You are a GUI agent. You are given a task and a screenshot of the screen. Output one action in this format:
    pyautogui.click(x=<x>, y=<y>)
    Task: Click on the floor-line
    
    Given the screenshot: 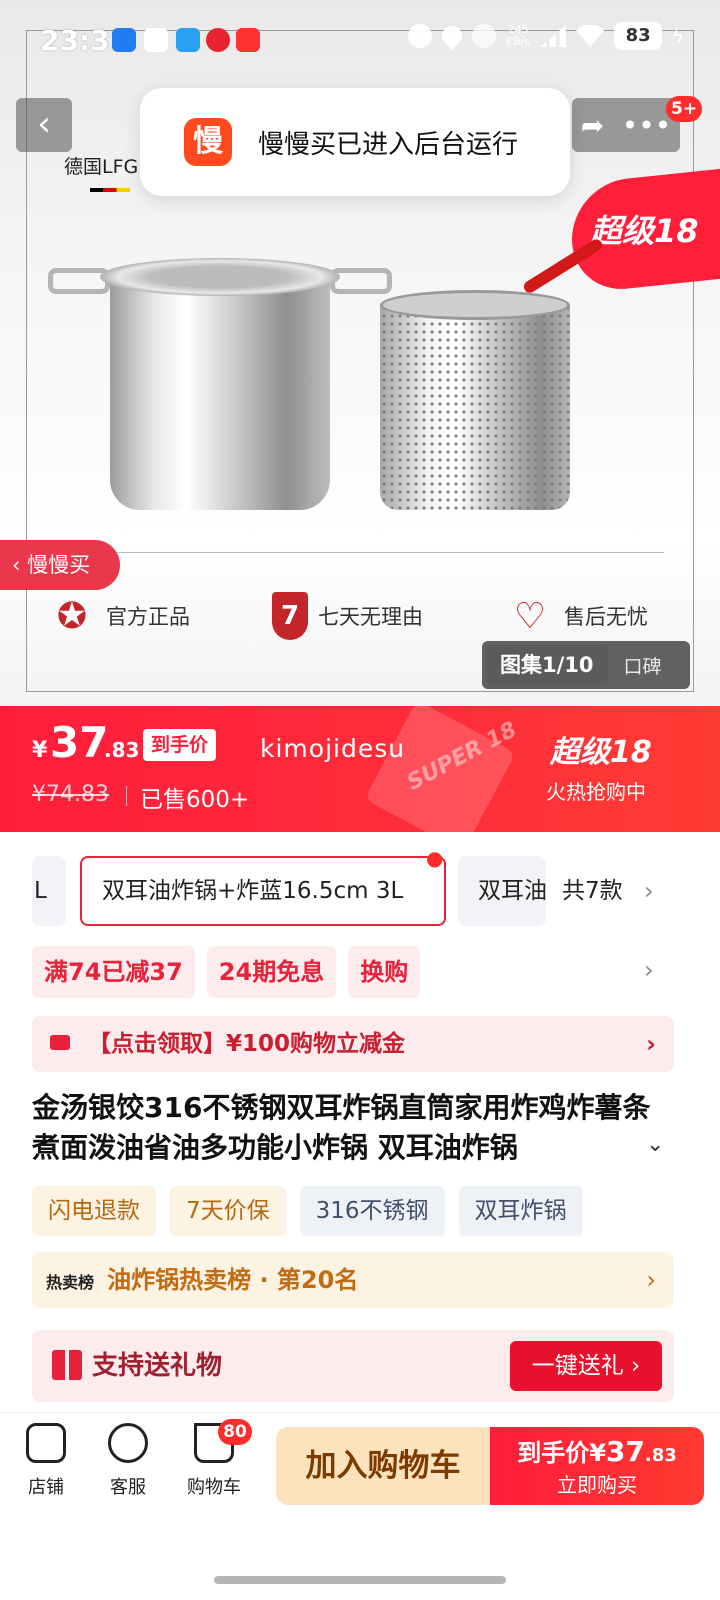 What is the action you would take?
    pyautogui.click(x=362, y=552)
    